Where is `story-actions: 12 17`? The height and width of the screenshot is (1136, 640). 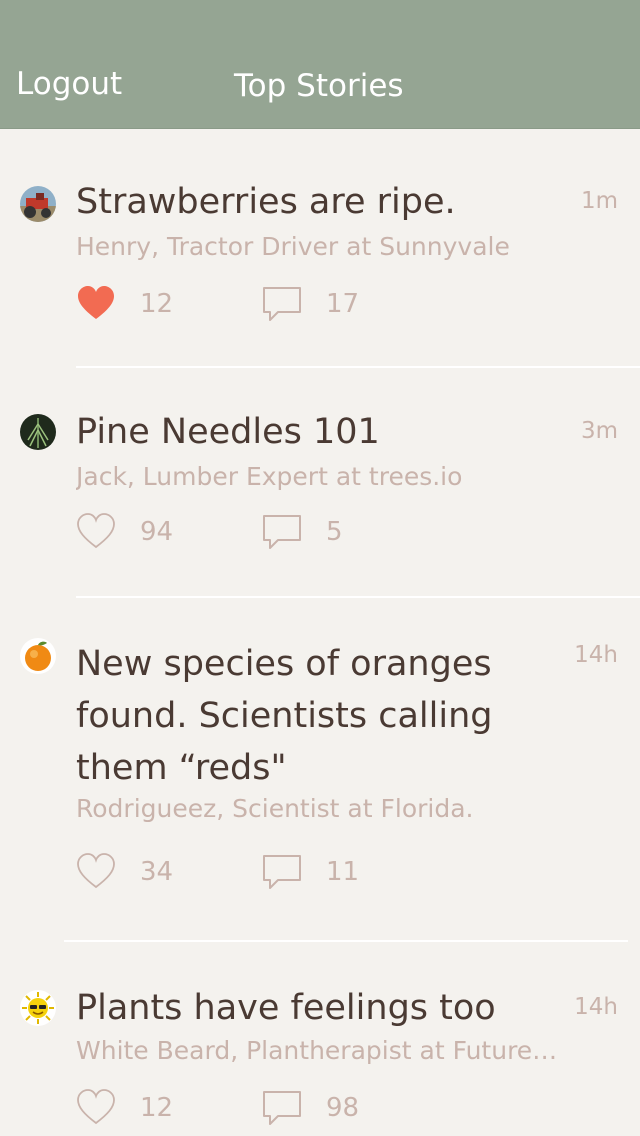 story-actions: 12 17 is located at coordinates (276, 304).